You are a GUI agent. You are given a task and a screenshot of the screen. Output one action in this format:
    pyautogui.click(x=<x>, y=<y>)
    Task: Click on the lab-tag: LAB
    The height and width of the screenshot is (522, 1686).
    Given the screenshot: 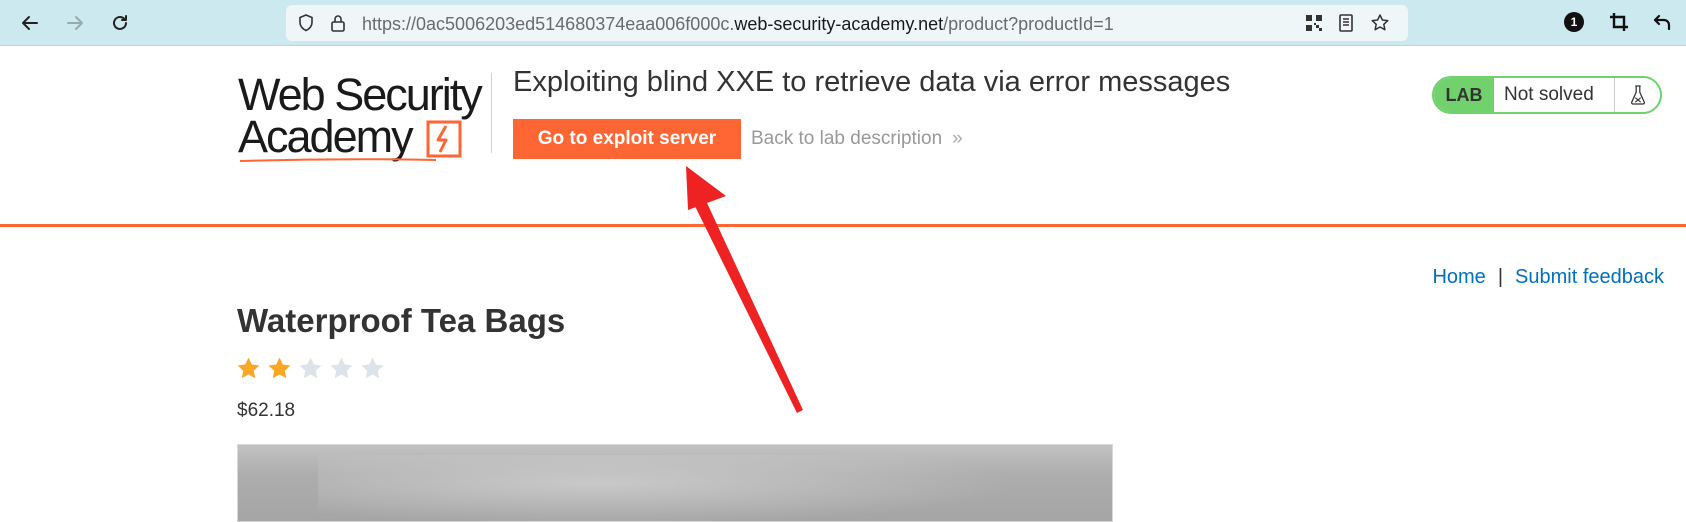 What is the action you would take?
    pyautogui.click(x=1464, y=95)
    